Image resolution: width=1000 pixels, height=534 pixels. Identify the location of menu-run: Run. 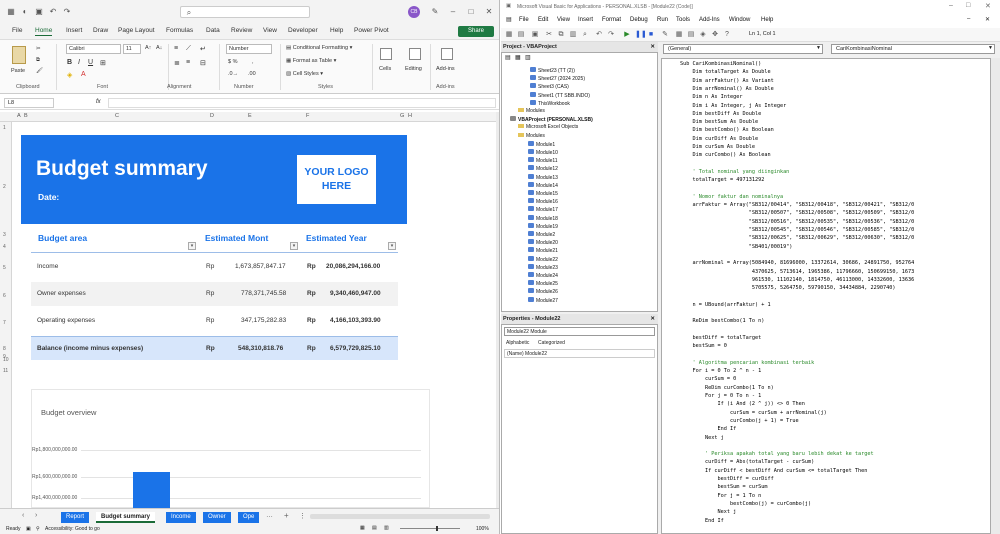
(662, 20).